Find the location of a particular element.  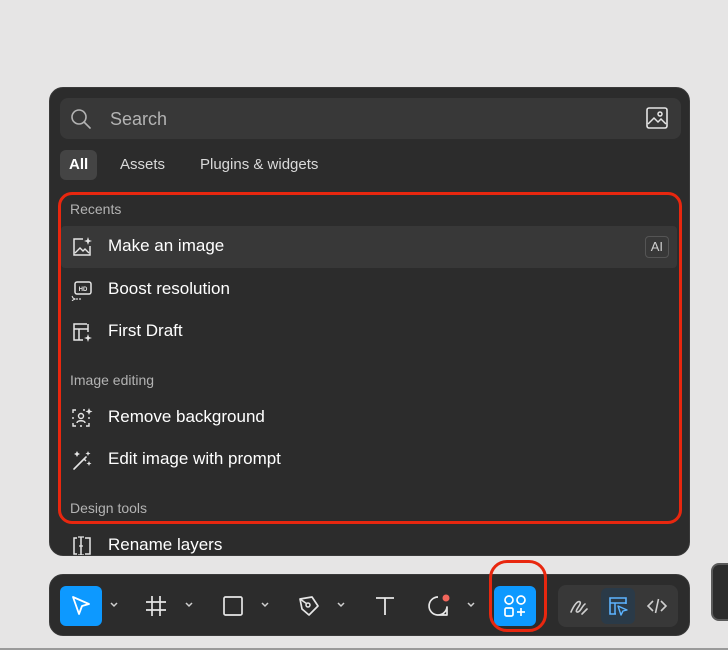

design-layout-cursor-icon is located at coordinates (618, 606).